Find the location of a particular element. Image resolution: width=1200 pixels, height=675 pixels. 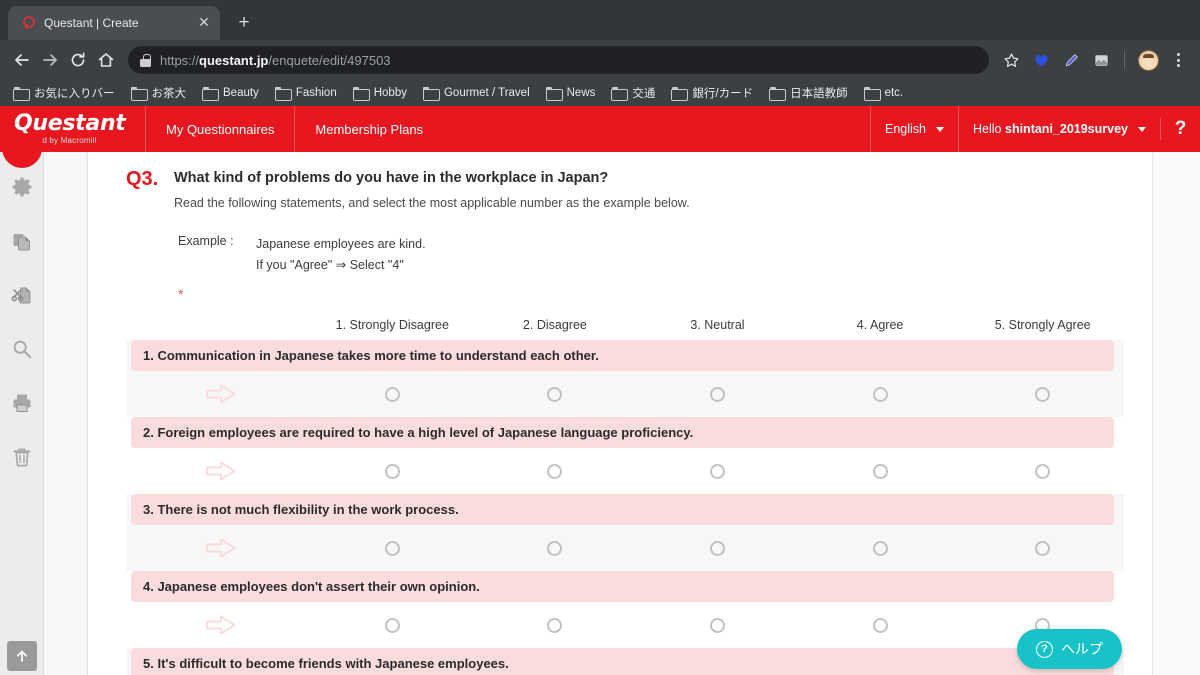

pen-icon is located at coordinates (1071, 60).